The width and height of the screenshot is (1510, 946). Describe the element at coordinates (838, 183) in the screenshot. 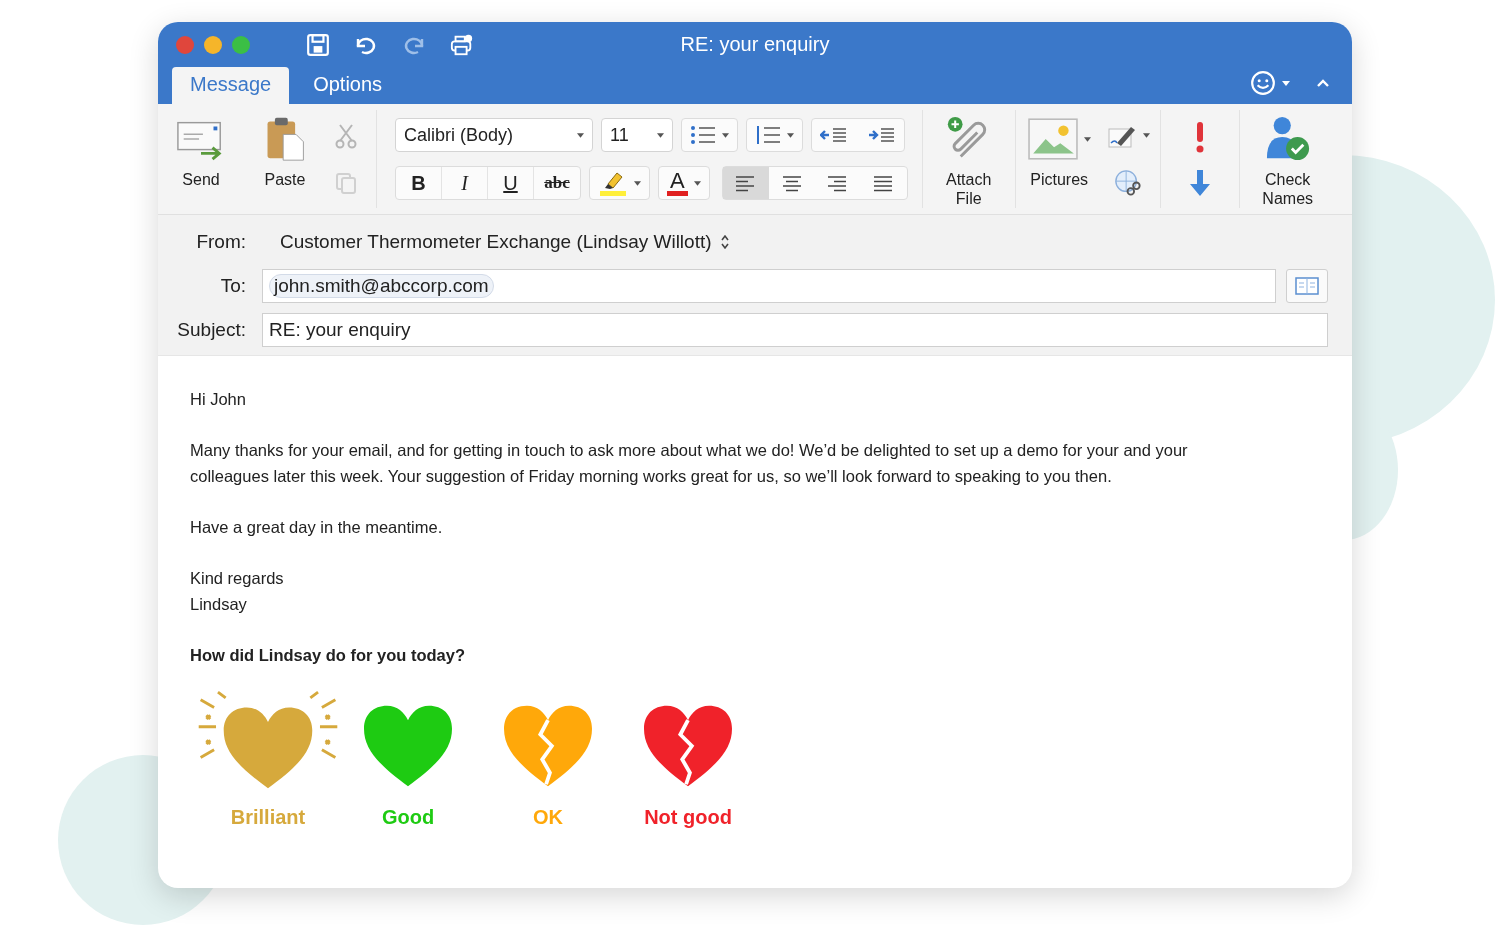

I see `align-right-icon` at that location.